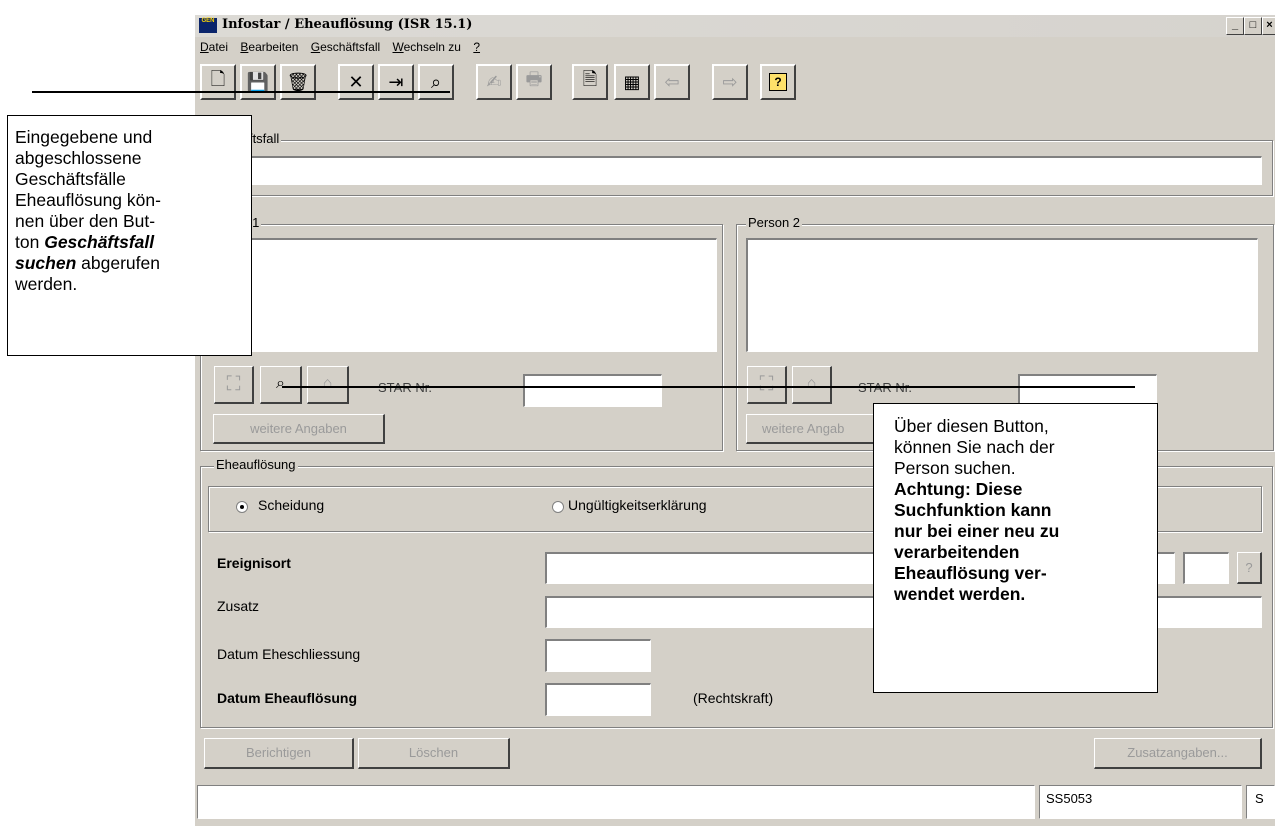 This screenshot has height=826, width=1275. What do you see at coordinates (269, 47) in the screenshot?
I see `menu-bearbeiten: Bearbeiten` at bounding box center [269, 47].